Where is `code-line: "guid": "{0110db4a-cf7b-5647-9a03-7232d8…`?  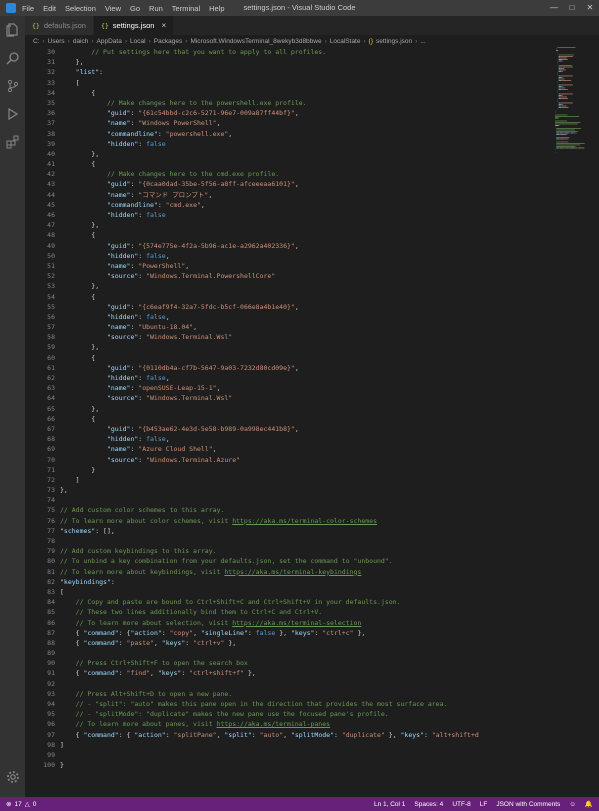
code-line: "guid": "{0110db4a-cf7b-5647-9a03-7232d8… is located at coordinates (302, 368).